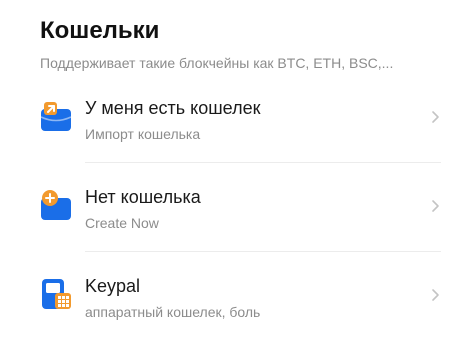 This screenshot has height=354, width=451. I want to click on create-wallet-icon, so click(56, 205).